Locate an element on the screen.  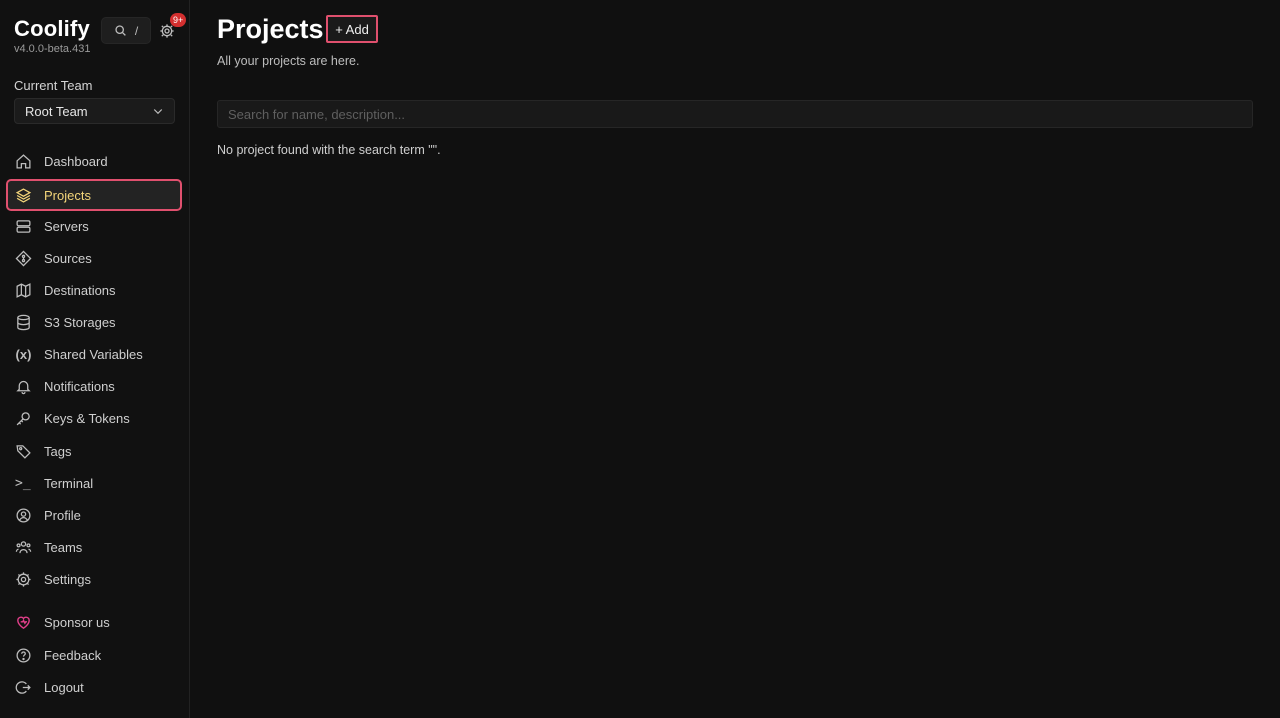
map-icon is located at coordinates (23, 290).